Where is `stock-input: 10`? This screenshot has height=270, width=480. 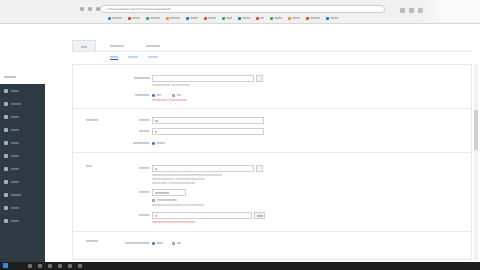 stock-input: 10 is located at coordinates (208, 120).